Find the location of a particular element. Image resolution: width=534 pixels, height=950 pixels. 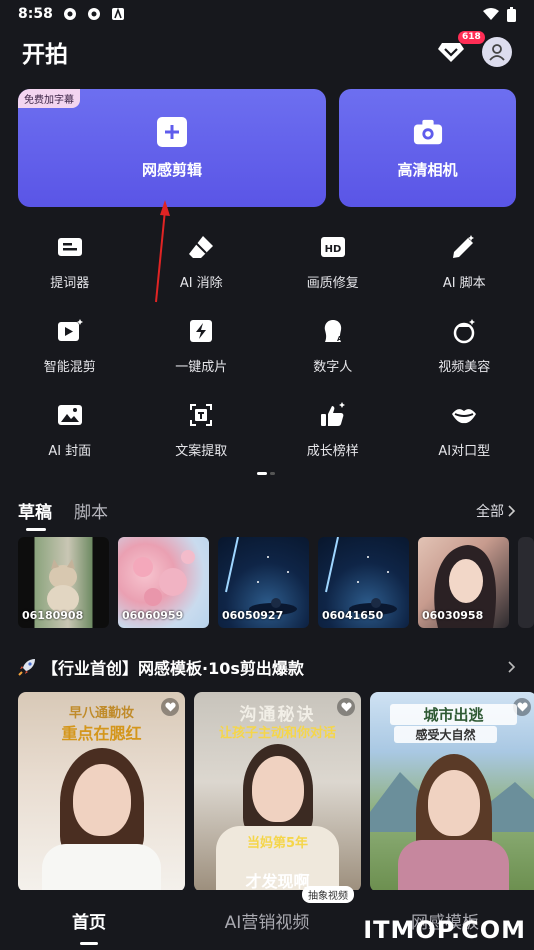

tool-label: 文案提取 is located at coordinates (201, 451).